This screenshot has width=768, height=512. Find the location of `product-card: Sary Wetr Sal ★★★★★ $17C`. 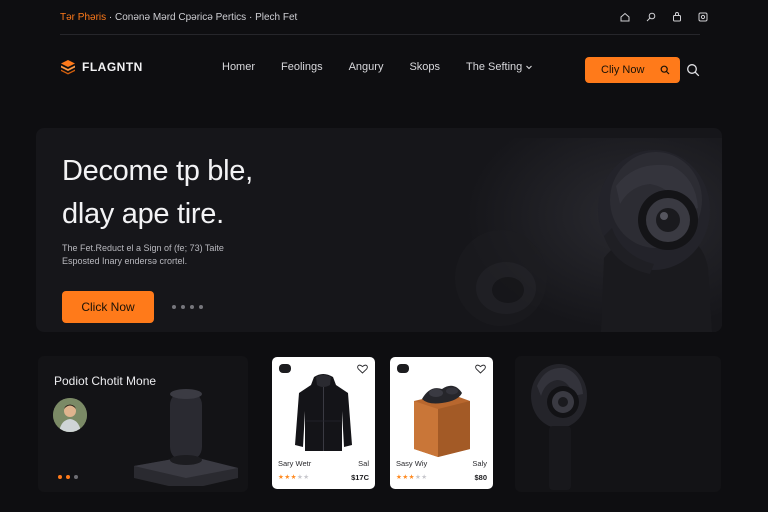

product-card: Sary Wetr Sal ★★★★★ $17C is located at coordinates (323, 423).